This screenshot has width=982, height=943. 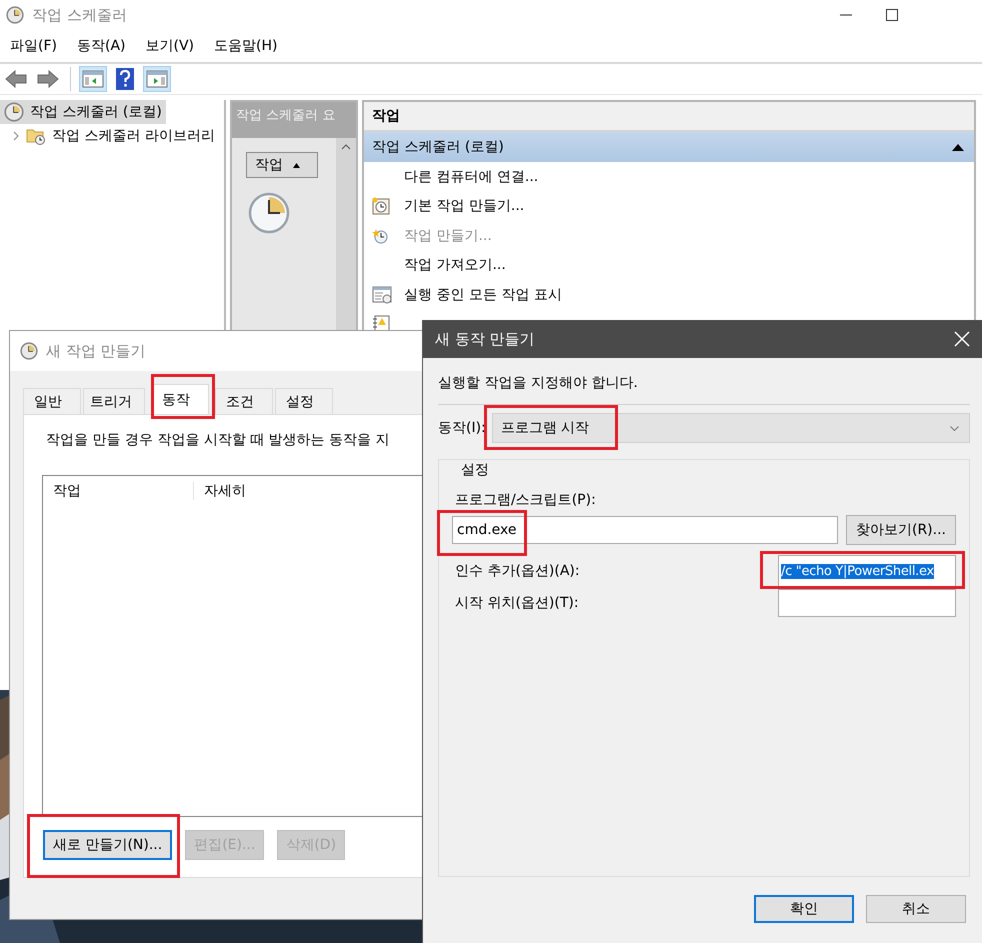 What do you see at coordinates (517, 571) in the screenshot?
I see `field-label: 인수 추가(옵션)(A):` at bounding box center [517, 571].